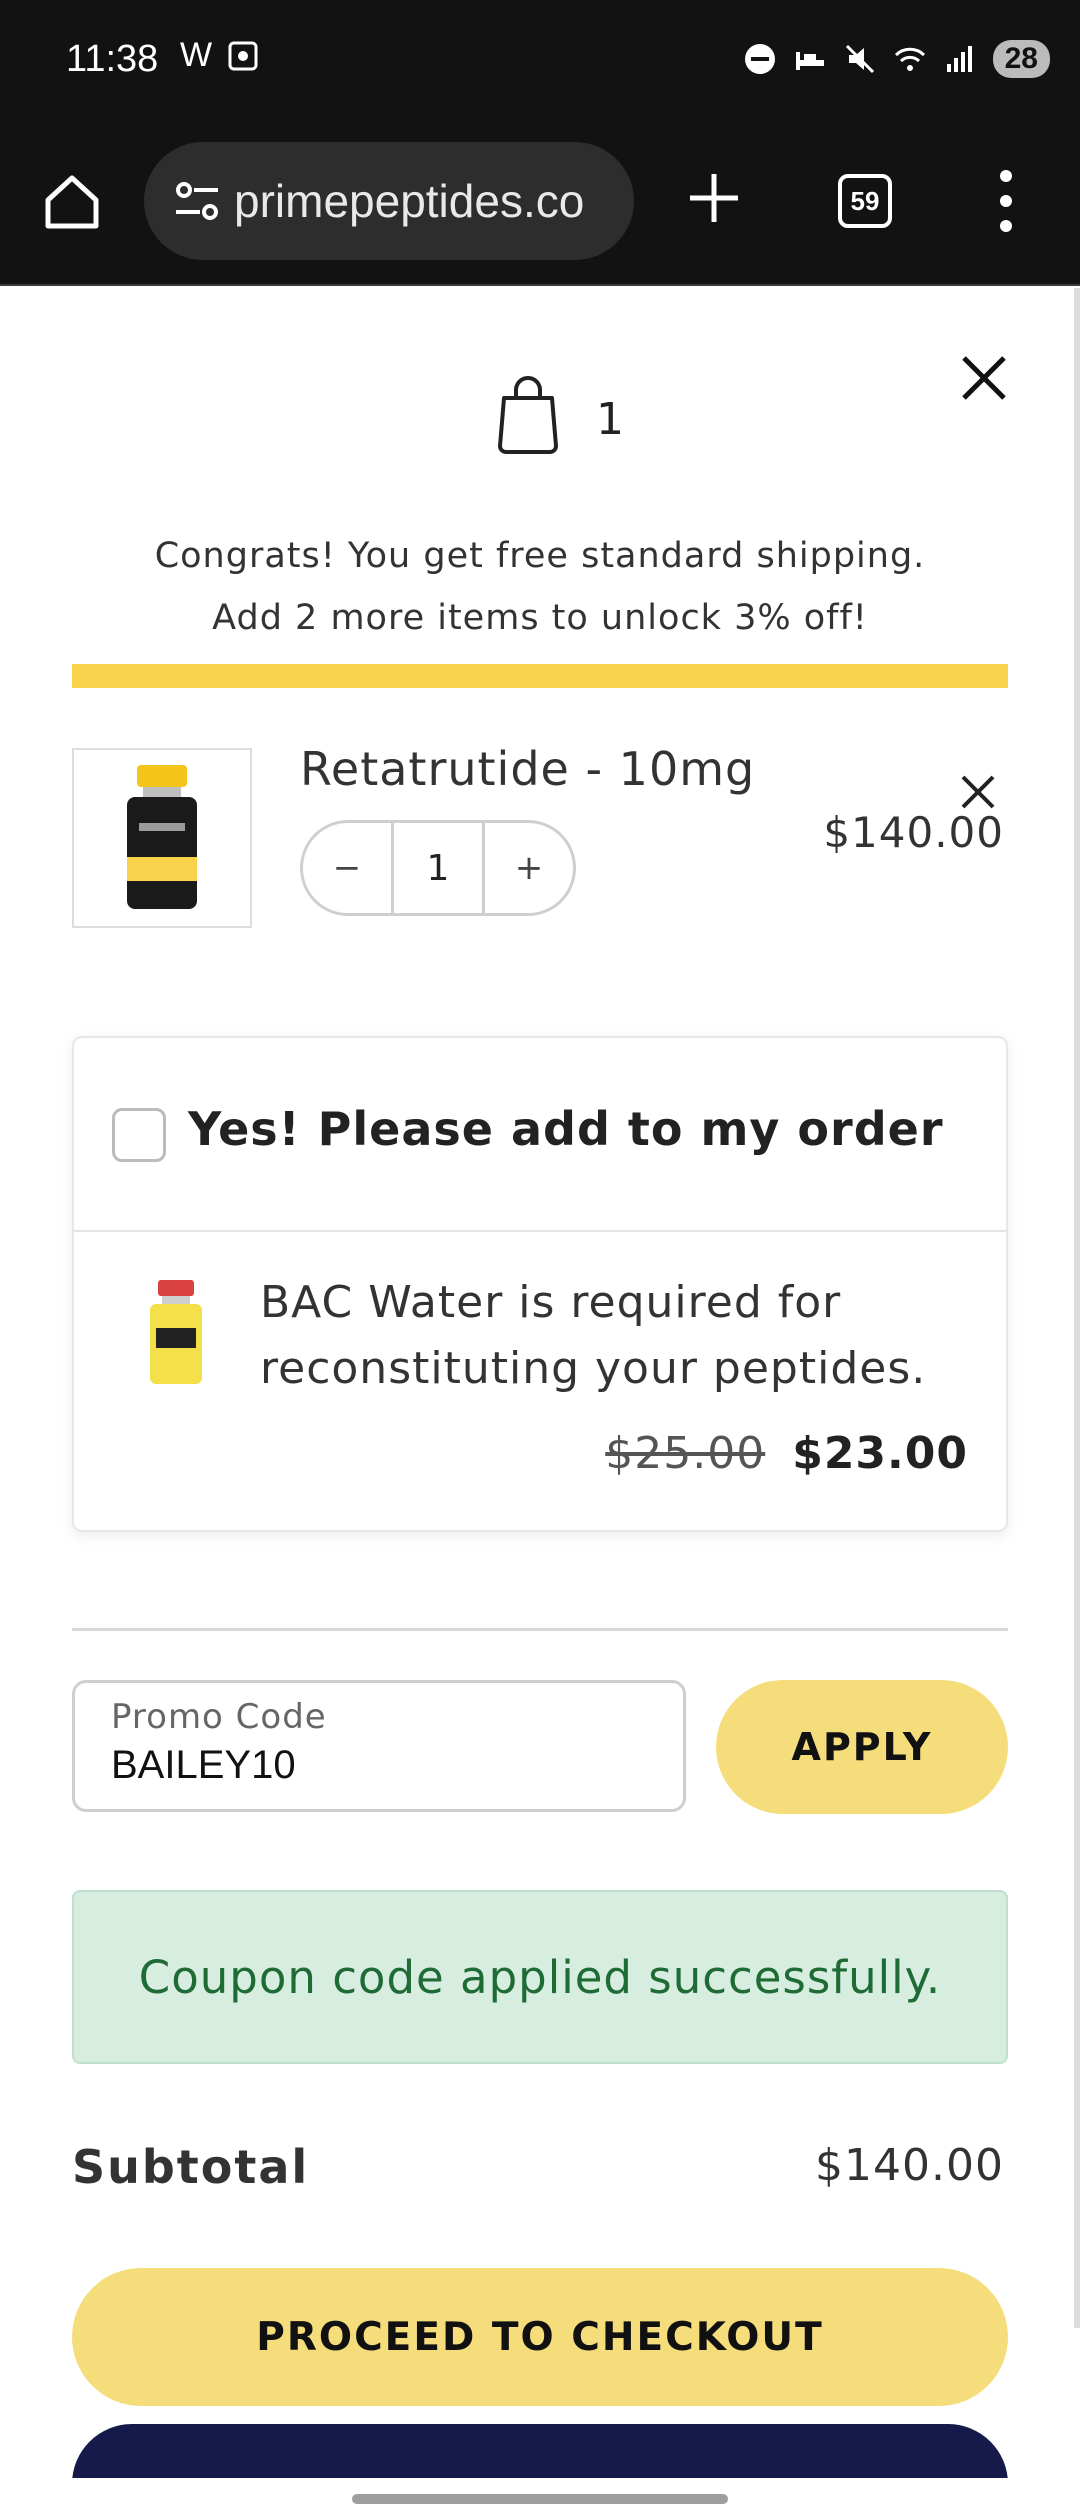 The width and height of the screenshot is (1080, 2520). What do you see at coordinates (685, 1453) in the screenshot?
I see `original-price: $25.00` at bounding box center [685, 1453].